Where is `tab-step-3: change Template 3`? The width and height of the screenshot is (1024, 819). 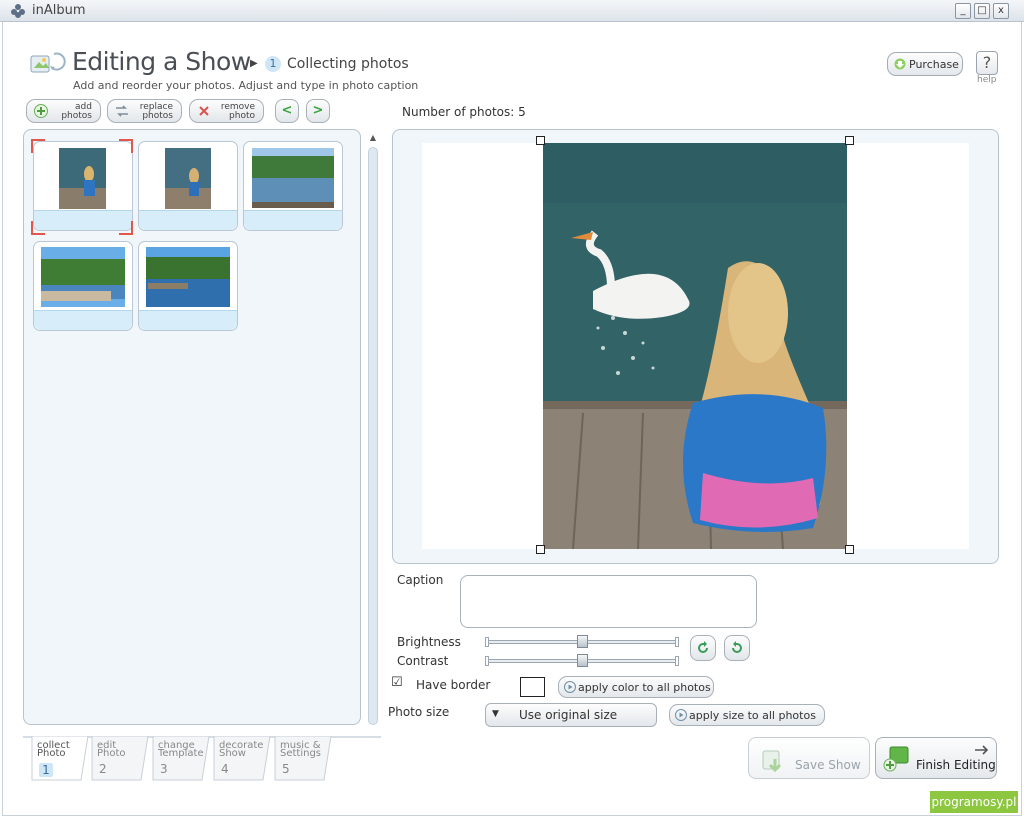 tab-step-3: change Template 3 is located at coordinates (181, 758).